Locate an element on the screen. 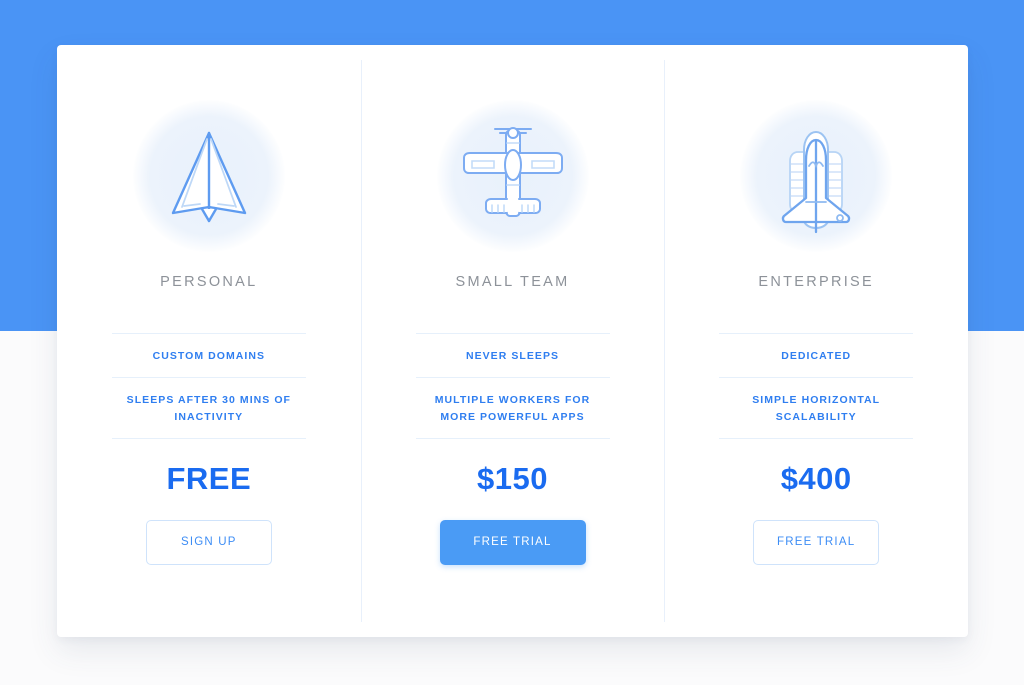  feature-item: DEDICATED is located at coordinates (816, 355).